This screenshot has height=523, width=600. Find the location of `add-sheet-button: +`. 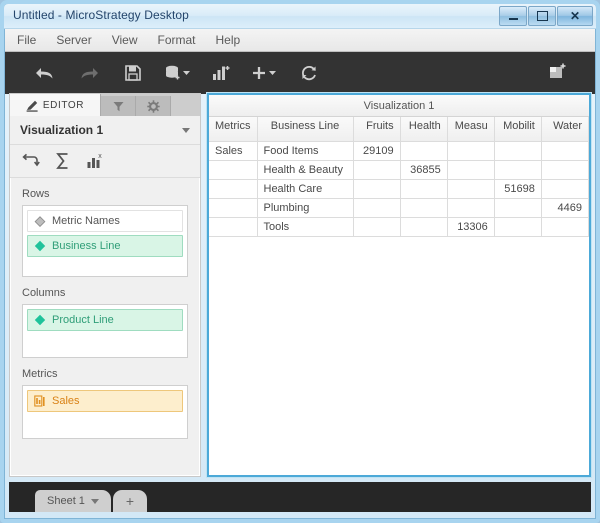

add-sheet-button: + is located at coordinates (130, 501).